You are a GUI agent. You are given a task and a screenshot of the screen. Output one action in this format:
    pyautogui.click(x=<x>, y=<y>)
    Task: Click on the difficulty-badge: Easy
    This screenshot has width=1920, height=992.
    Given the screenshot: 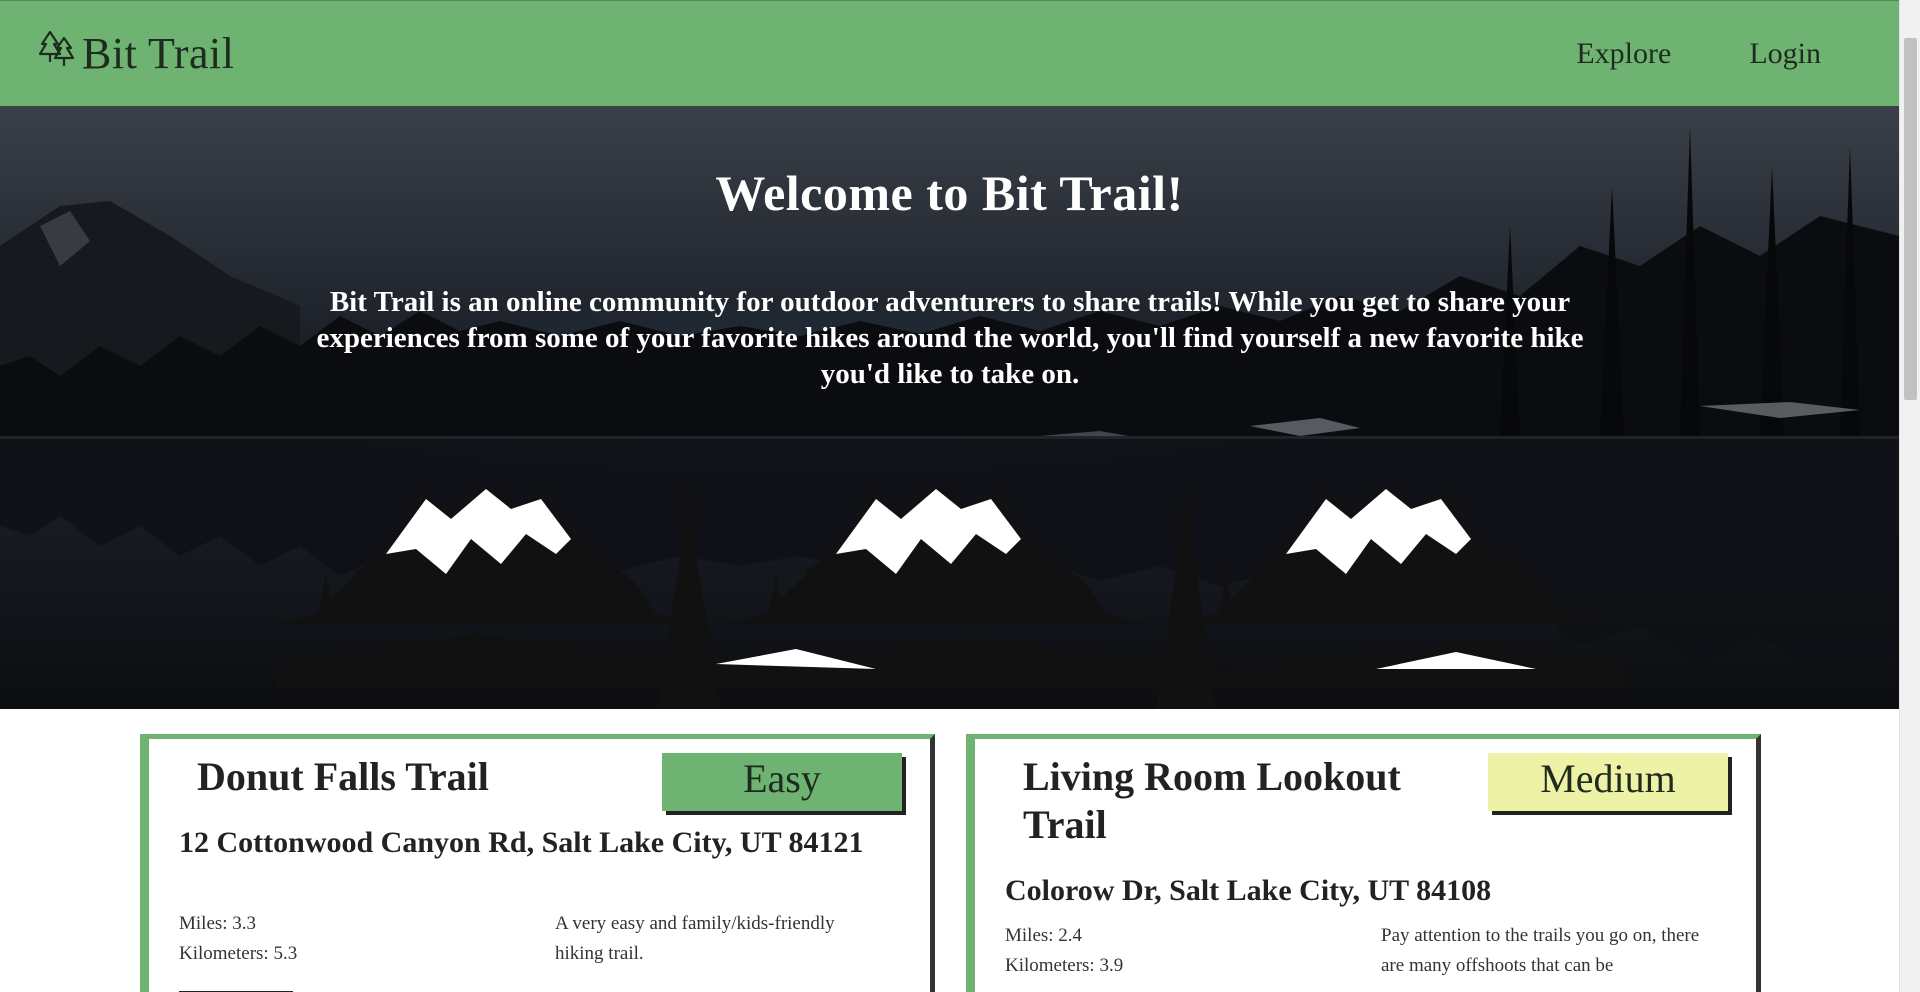 What is the action you would take?
    pyautogui.click(x=782, y=782)
    